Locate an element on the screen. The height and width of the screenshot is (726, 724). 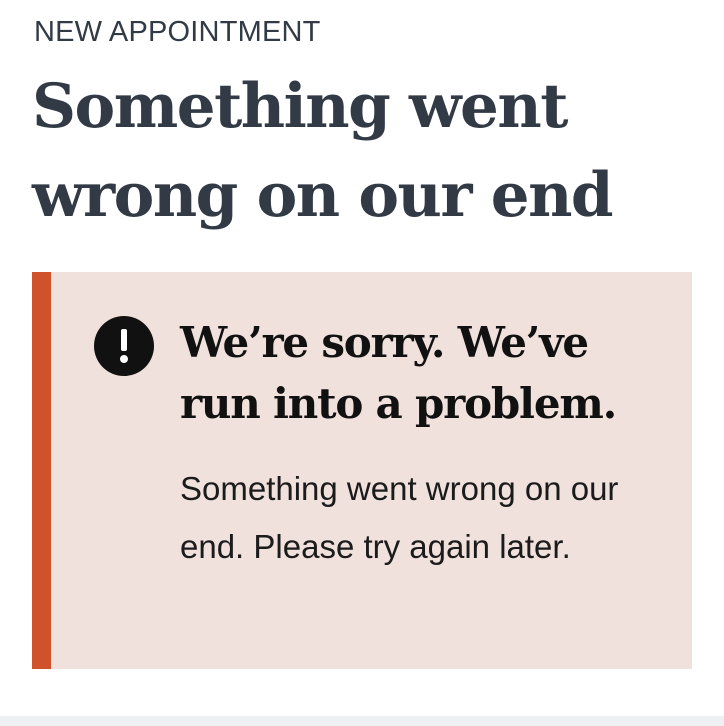
exclamation-stem is located at coordinates (124, 340).